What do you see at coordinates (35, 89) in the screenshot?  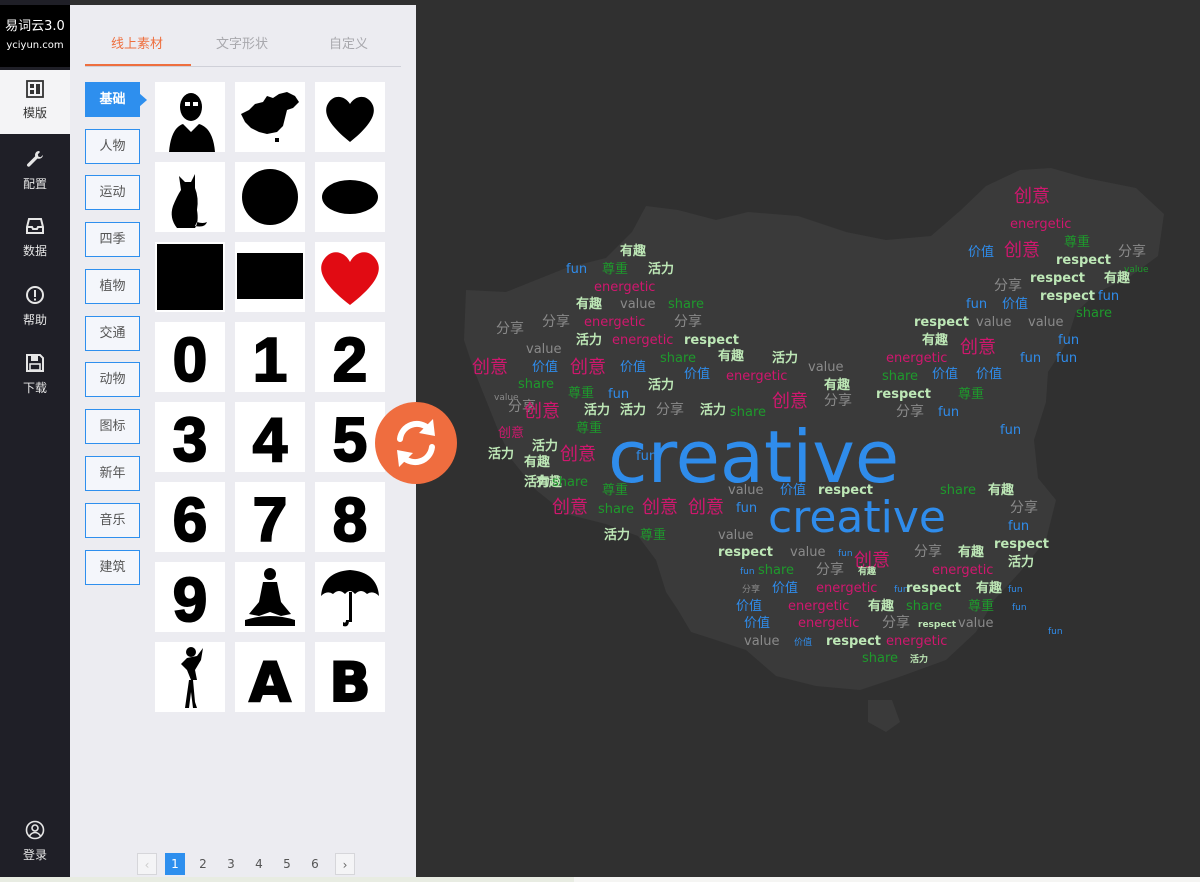 I see `grid-icon` at bounding box center [35, 89].